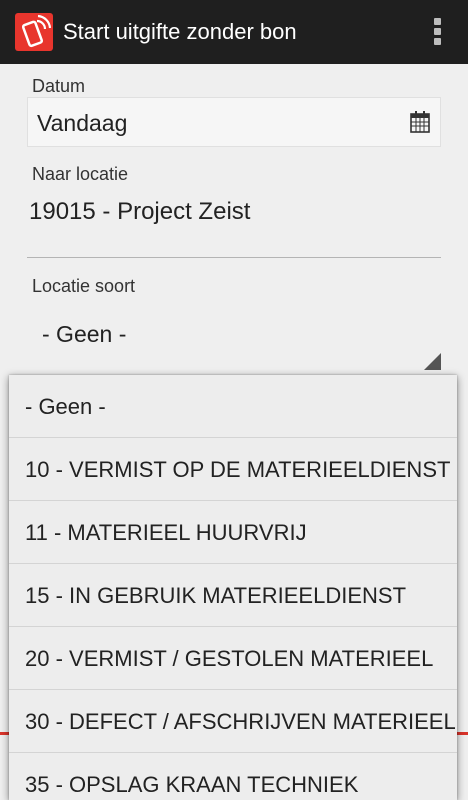  I want to click on dropdown-option: 35 - OPSLAG KRAAN TECHNIEK, so click(233, 776).